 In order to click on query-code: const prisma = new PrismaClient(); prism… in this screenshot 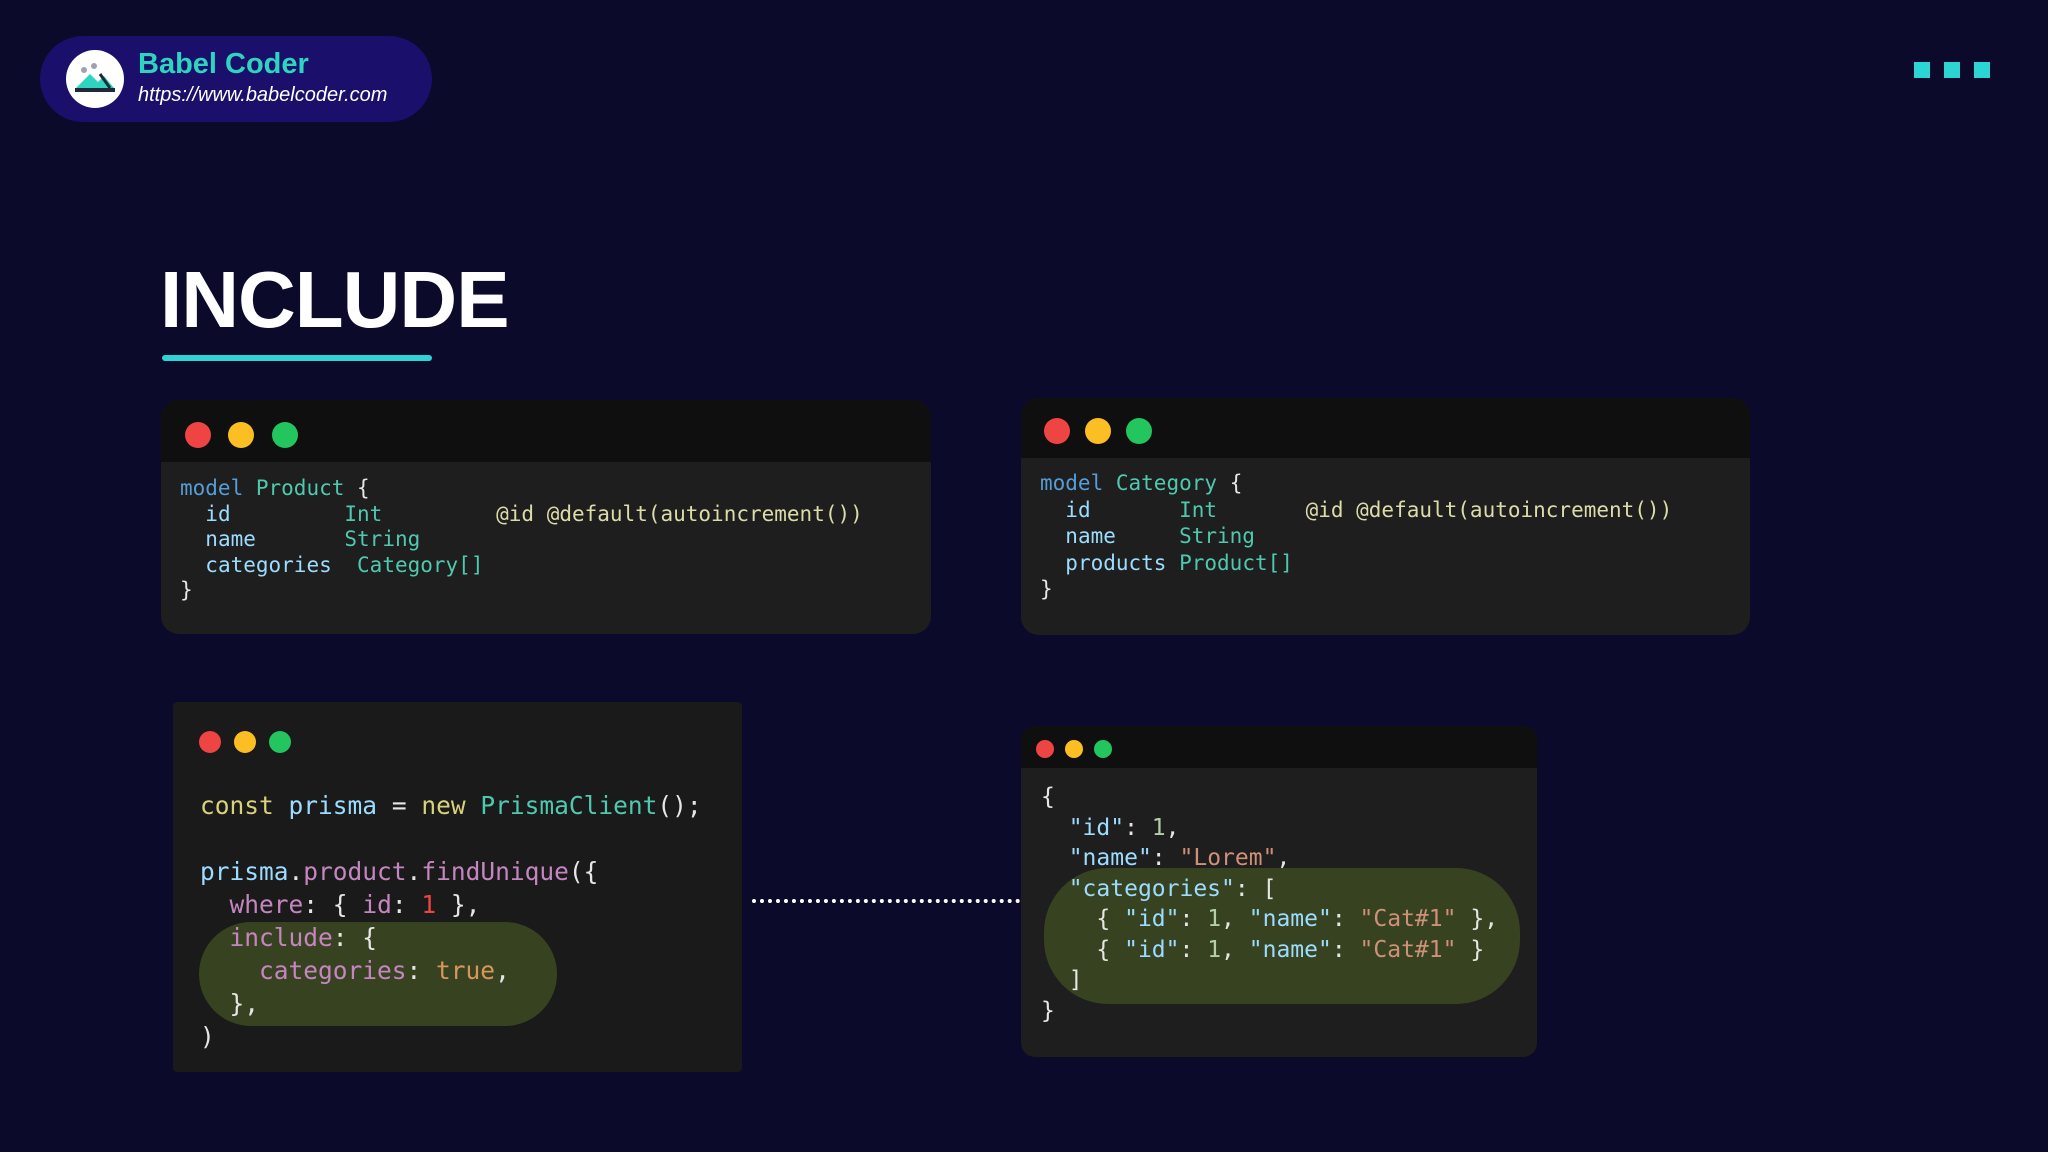, I will do `click(451, 921)`.